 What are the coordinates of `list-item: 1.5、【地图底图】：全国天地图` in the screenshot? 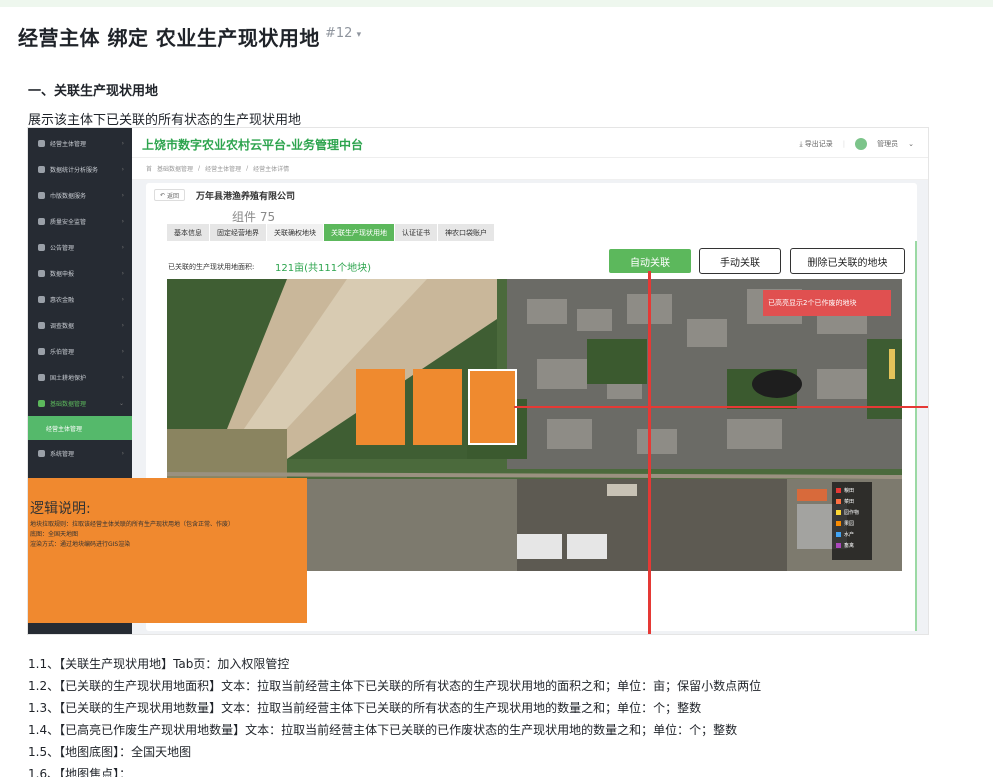 It's located at (110, 752).